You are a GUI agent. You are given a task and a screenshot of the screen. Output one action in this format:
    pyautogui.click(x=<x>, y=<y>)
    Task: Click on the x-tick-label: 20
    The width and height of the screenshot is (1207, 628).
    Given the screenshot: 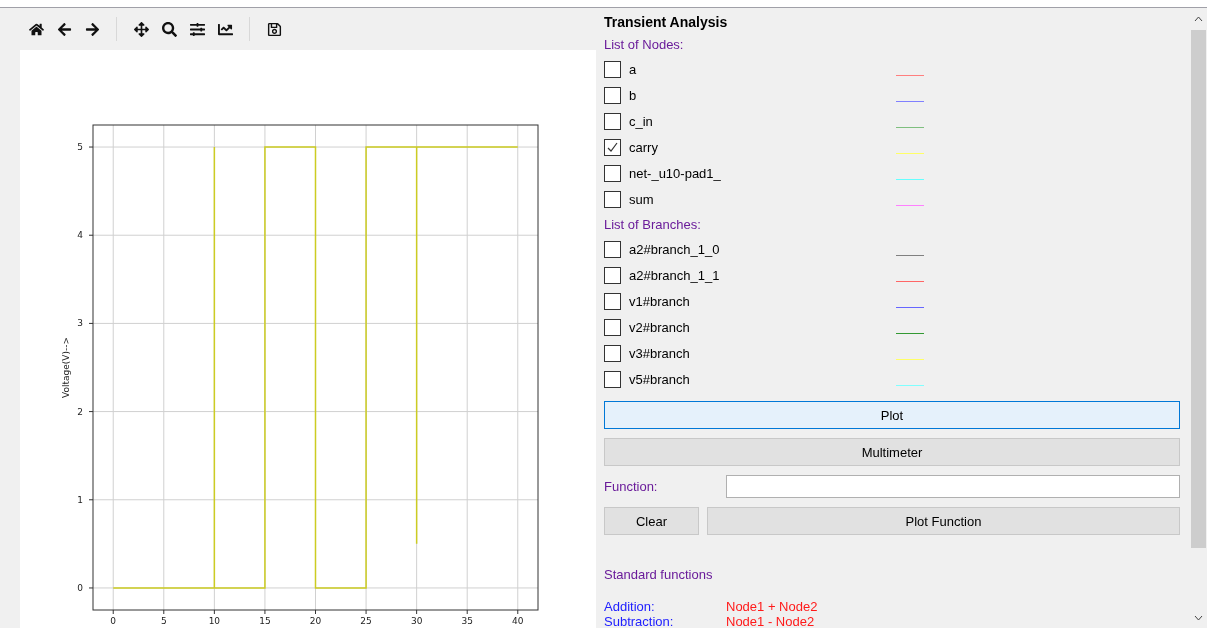 What is the action you would take?
    pyautogui.click(x=315, y=621)
    